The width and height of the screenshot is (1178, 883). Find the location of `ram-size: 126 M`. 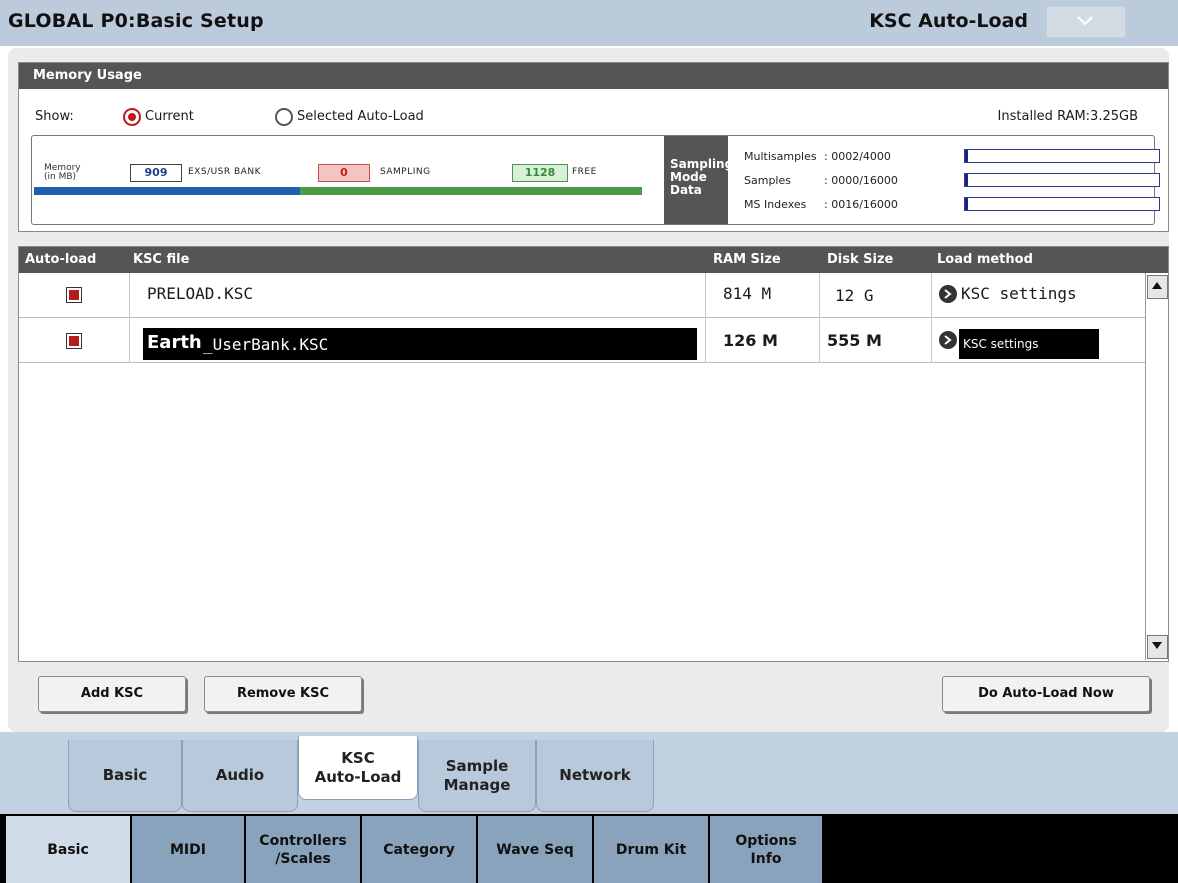

ram-size: 126 M is located at coordinates (750, 340).